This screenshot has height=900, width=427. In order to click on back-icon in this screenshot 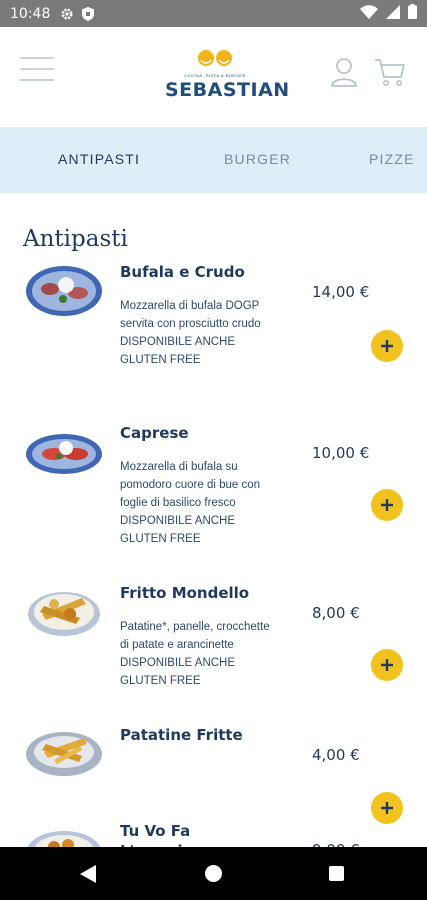, I will do `click(88, 874)`.